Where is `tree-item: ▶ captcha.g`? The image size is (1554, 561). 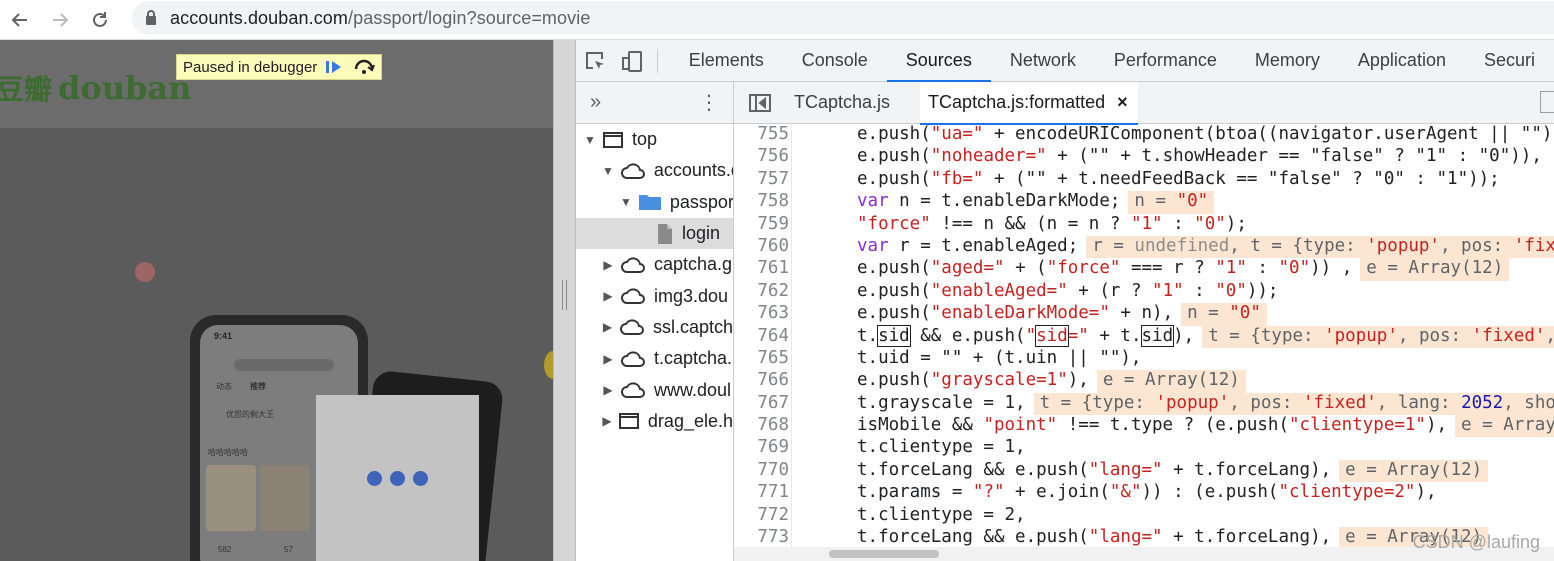
tree-item: ▶ captcha.g is located at coordinates (654, 264).